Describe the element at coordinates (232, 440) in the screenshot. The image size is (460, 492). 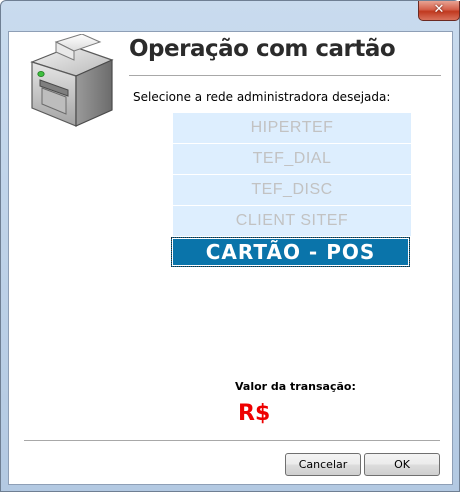
I see `footer-divider` at that location.